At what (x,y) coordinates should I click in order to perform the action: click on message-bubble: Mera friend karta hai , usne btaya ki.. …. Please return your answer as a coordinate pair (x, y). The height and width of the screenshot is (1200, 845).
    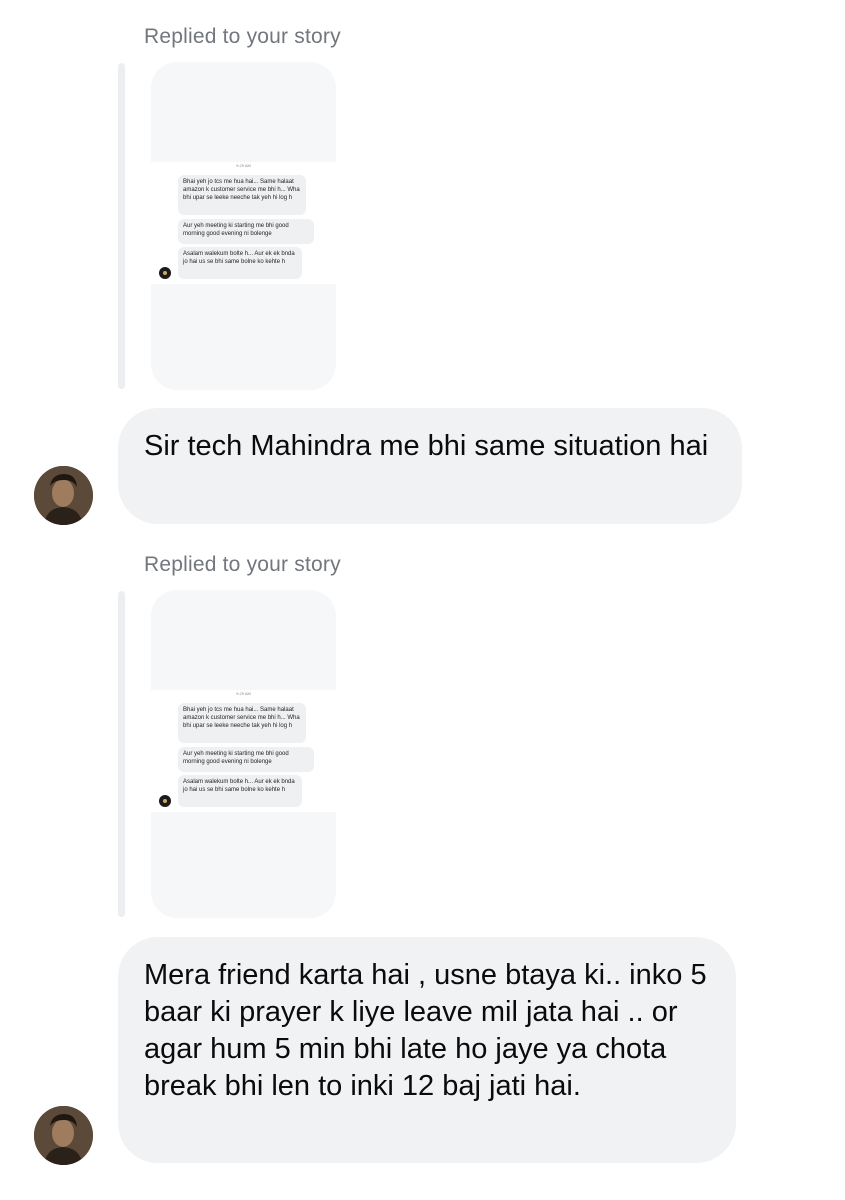
    Looking at the image, I should click on (427, 1050).